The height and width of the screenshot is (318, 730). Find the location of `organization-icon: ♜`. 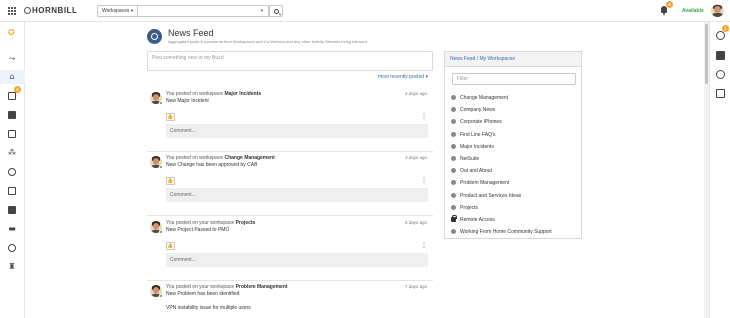

organization-icon: ♜ is located at coordinates (12, 266).